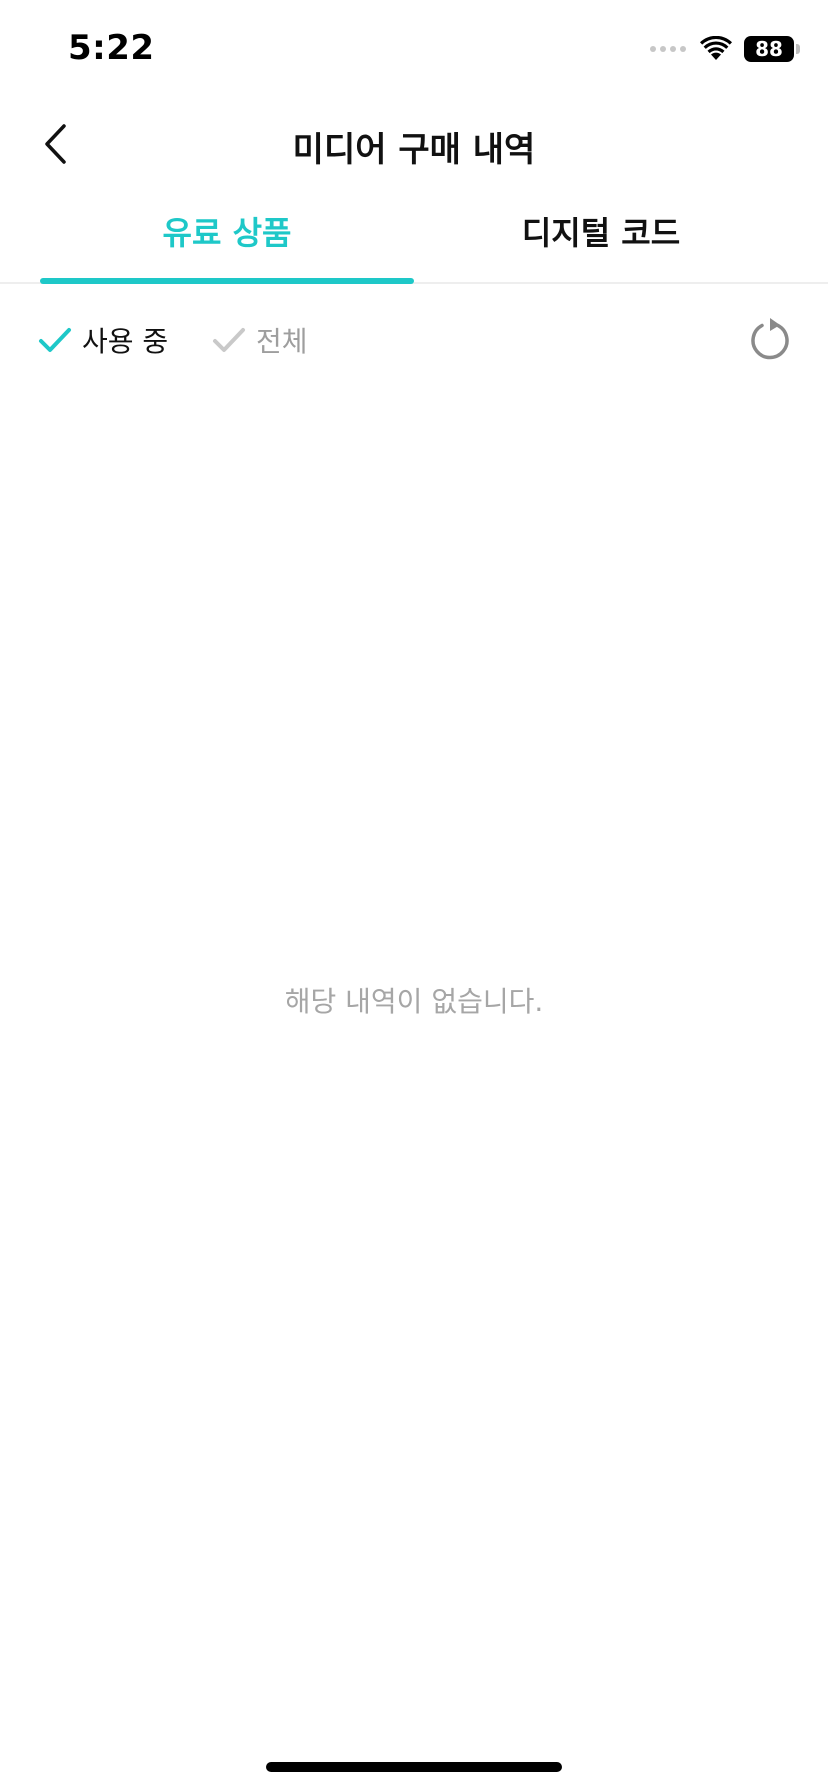 This screenshot has height=1792, width=828. What do you see at coordinates (414, 1001) in the screenshot?
I see `empty-state-message: 해당 내역이 없습니다.` at bounding box center [414, 1001].